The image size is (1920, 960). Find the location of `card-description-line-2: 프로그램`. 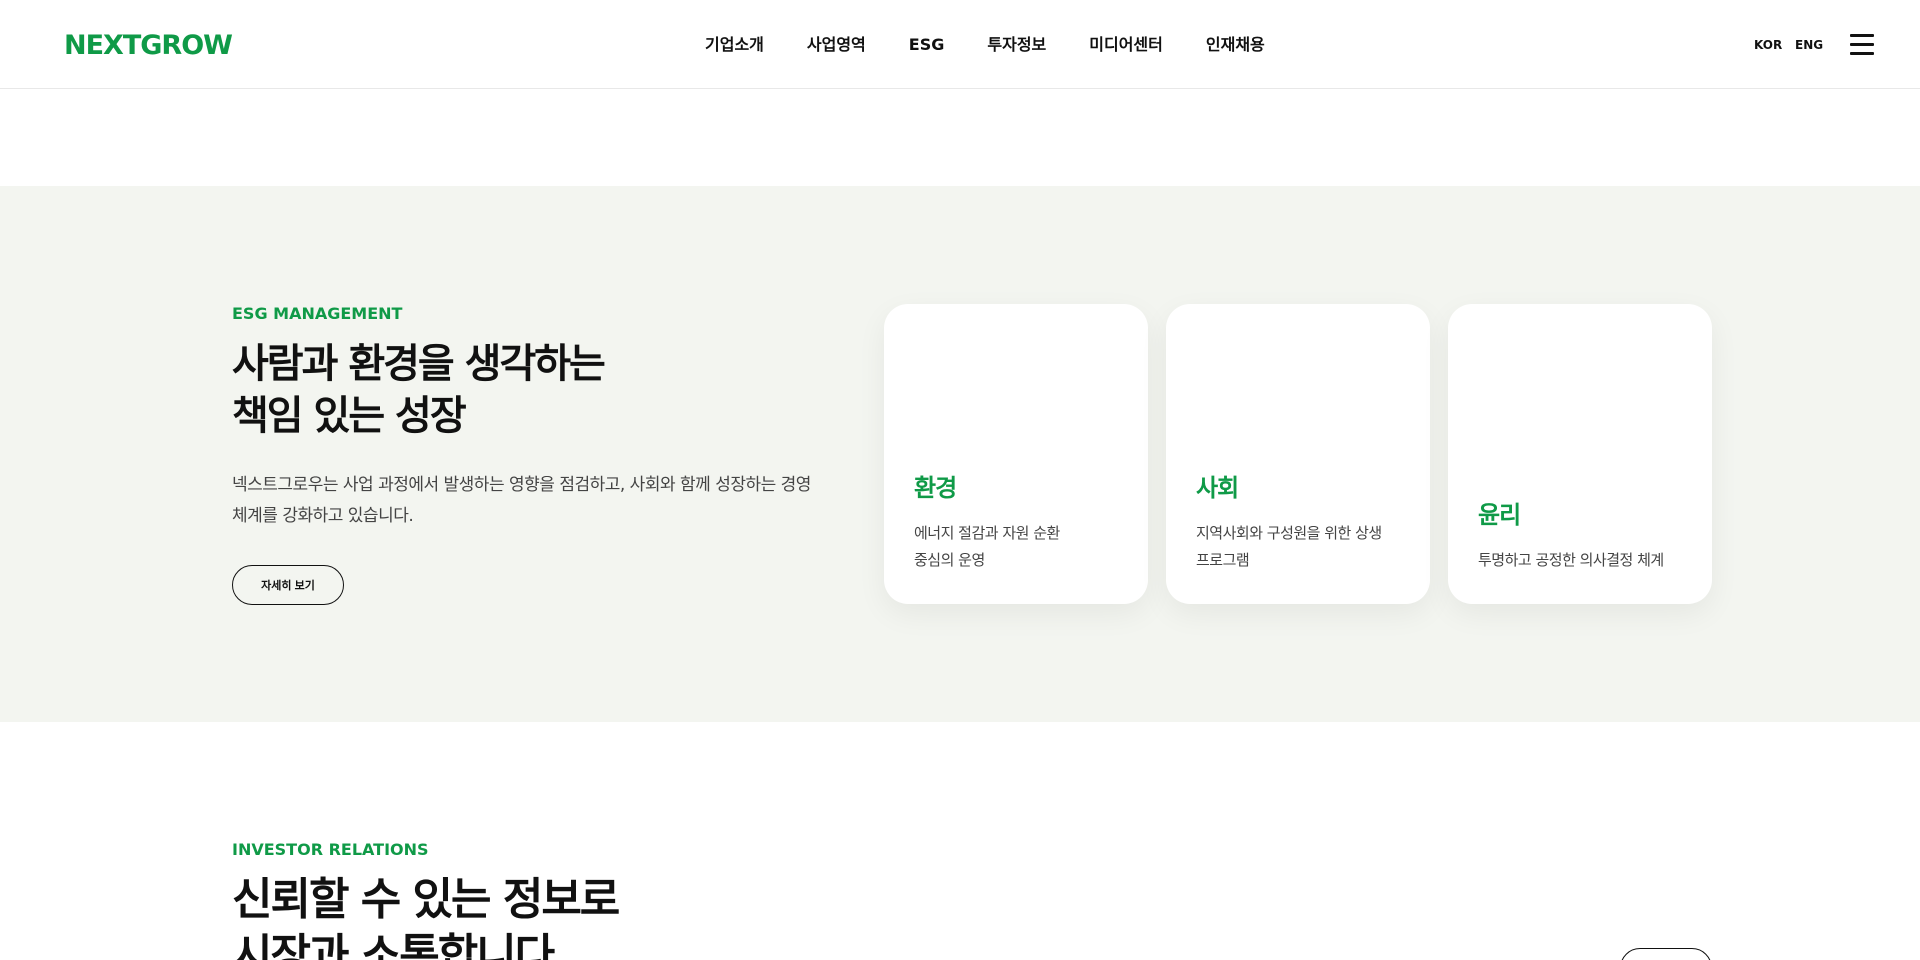

card-description-line-2: 프로그램 is located at coordinates (1223, 560).